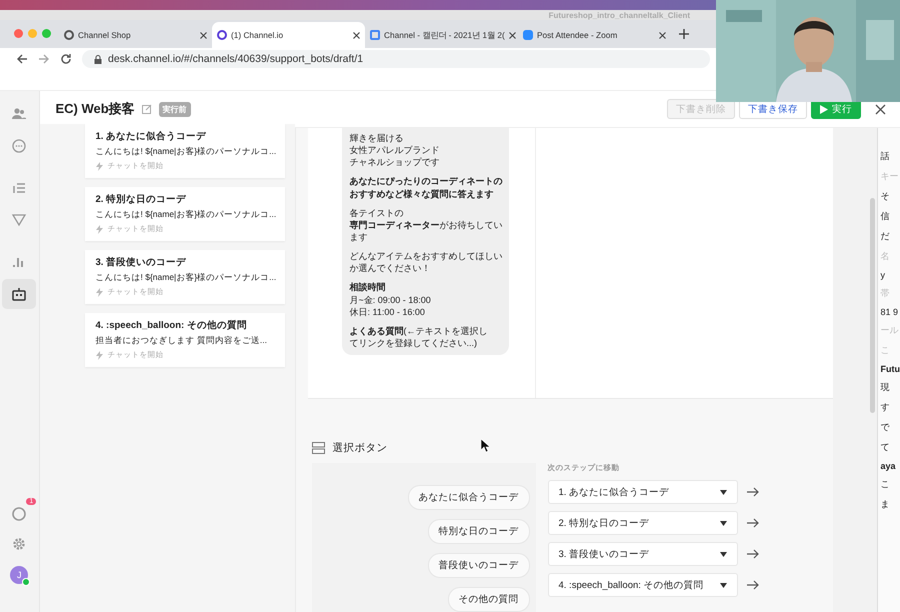  What do you see at coordinates (152, 136) in the screenshot?
I see `step-title: 1. あなたに似合うコーデ` at bounding box center [152, 136].